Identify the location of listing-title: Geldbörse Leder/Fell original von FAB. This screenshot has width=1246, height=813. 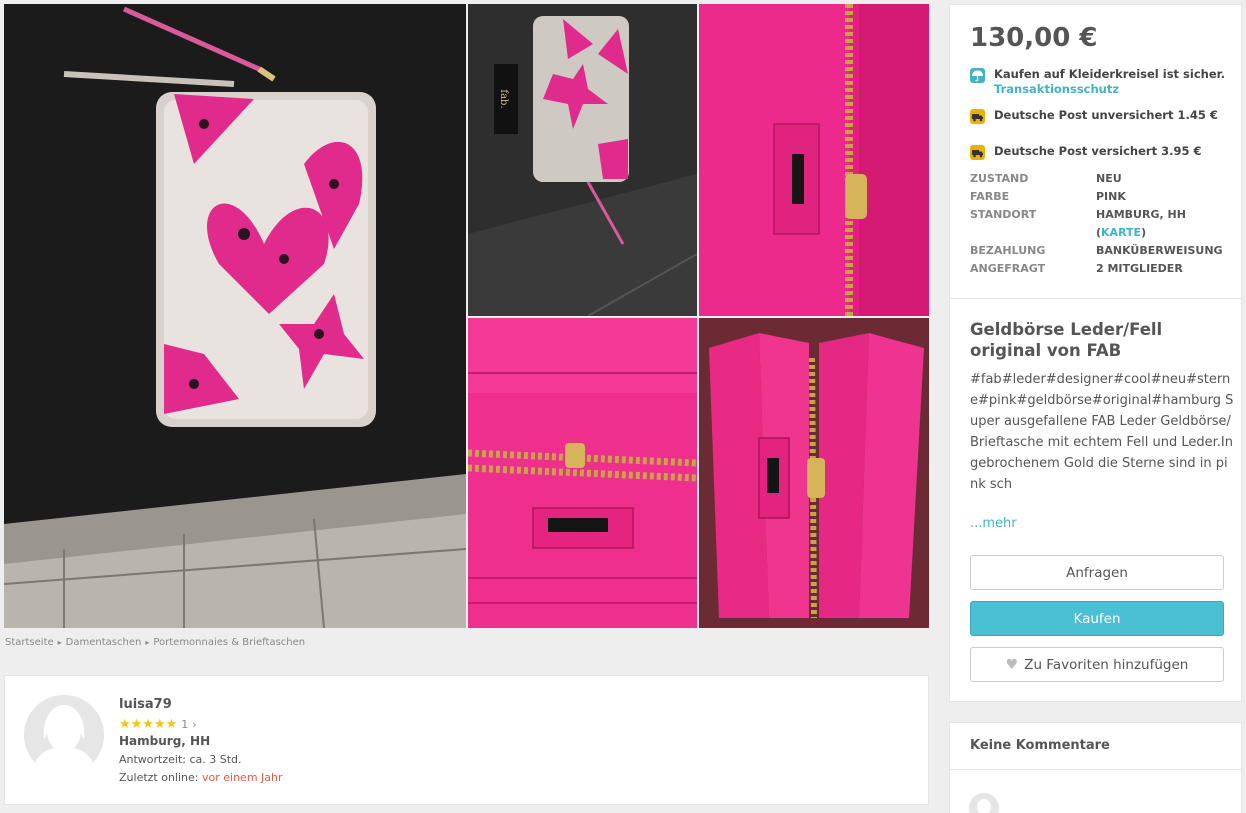
(1066, 340).